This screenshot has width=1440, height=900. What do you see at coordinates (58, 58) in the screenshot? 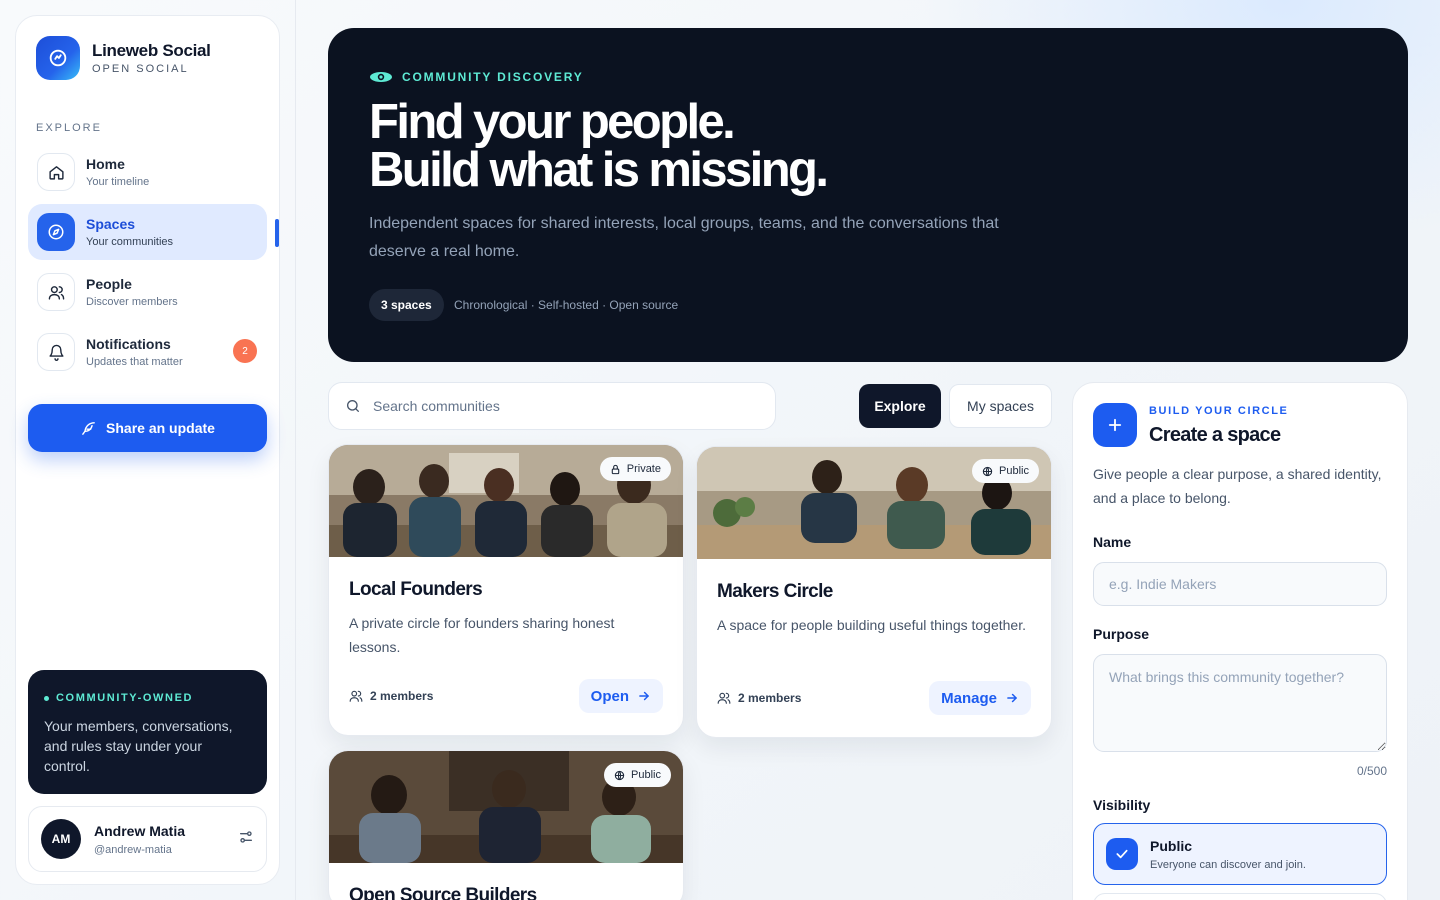
I see `logo-icon` at bounding box center [58, 58].